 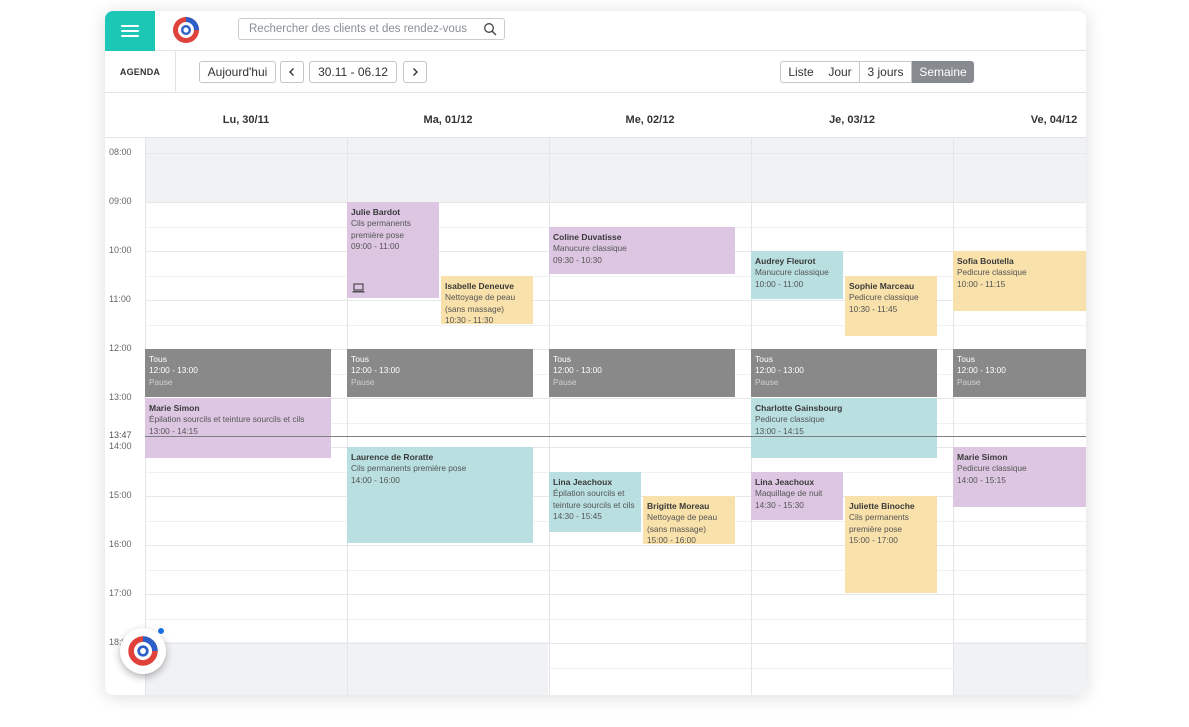 I want to click on time-label: 13:00, so click(x=120, y=397).